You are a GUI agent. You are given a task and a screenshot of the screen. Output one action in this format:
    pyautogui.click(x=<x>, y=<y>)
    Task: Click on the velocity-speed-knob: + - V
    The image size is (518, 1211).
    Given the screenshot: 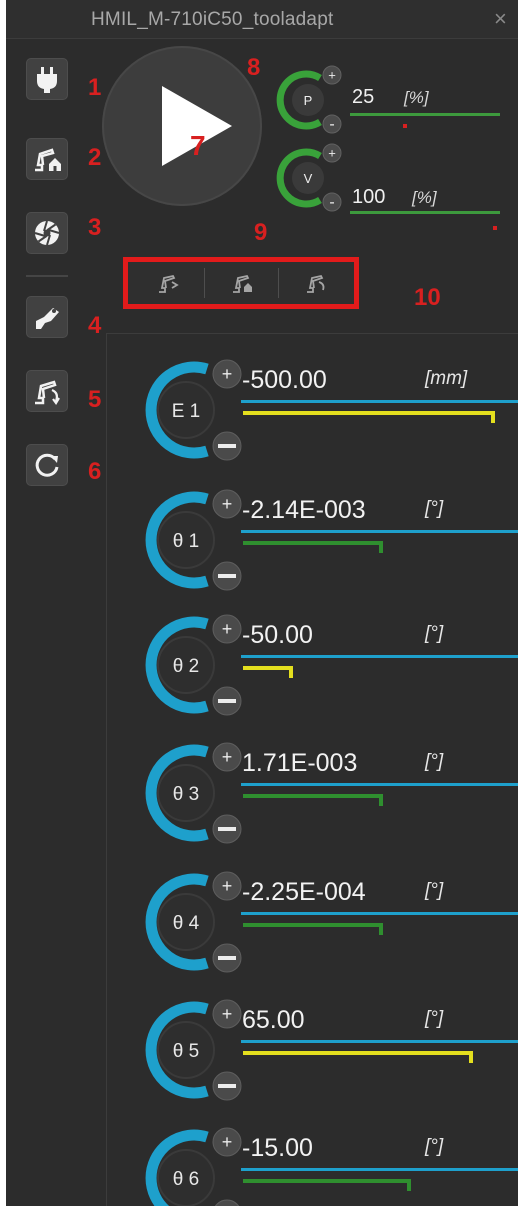 What is the action you would take?
    pyautogui.click(x=308, y=178)
    